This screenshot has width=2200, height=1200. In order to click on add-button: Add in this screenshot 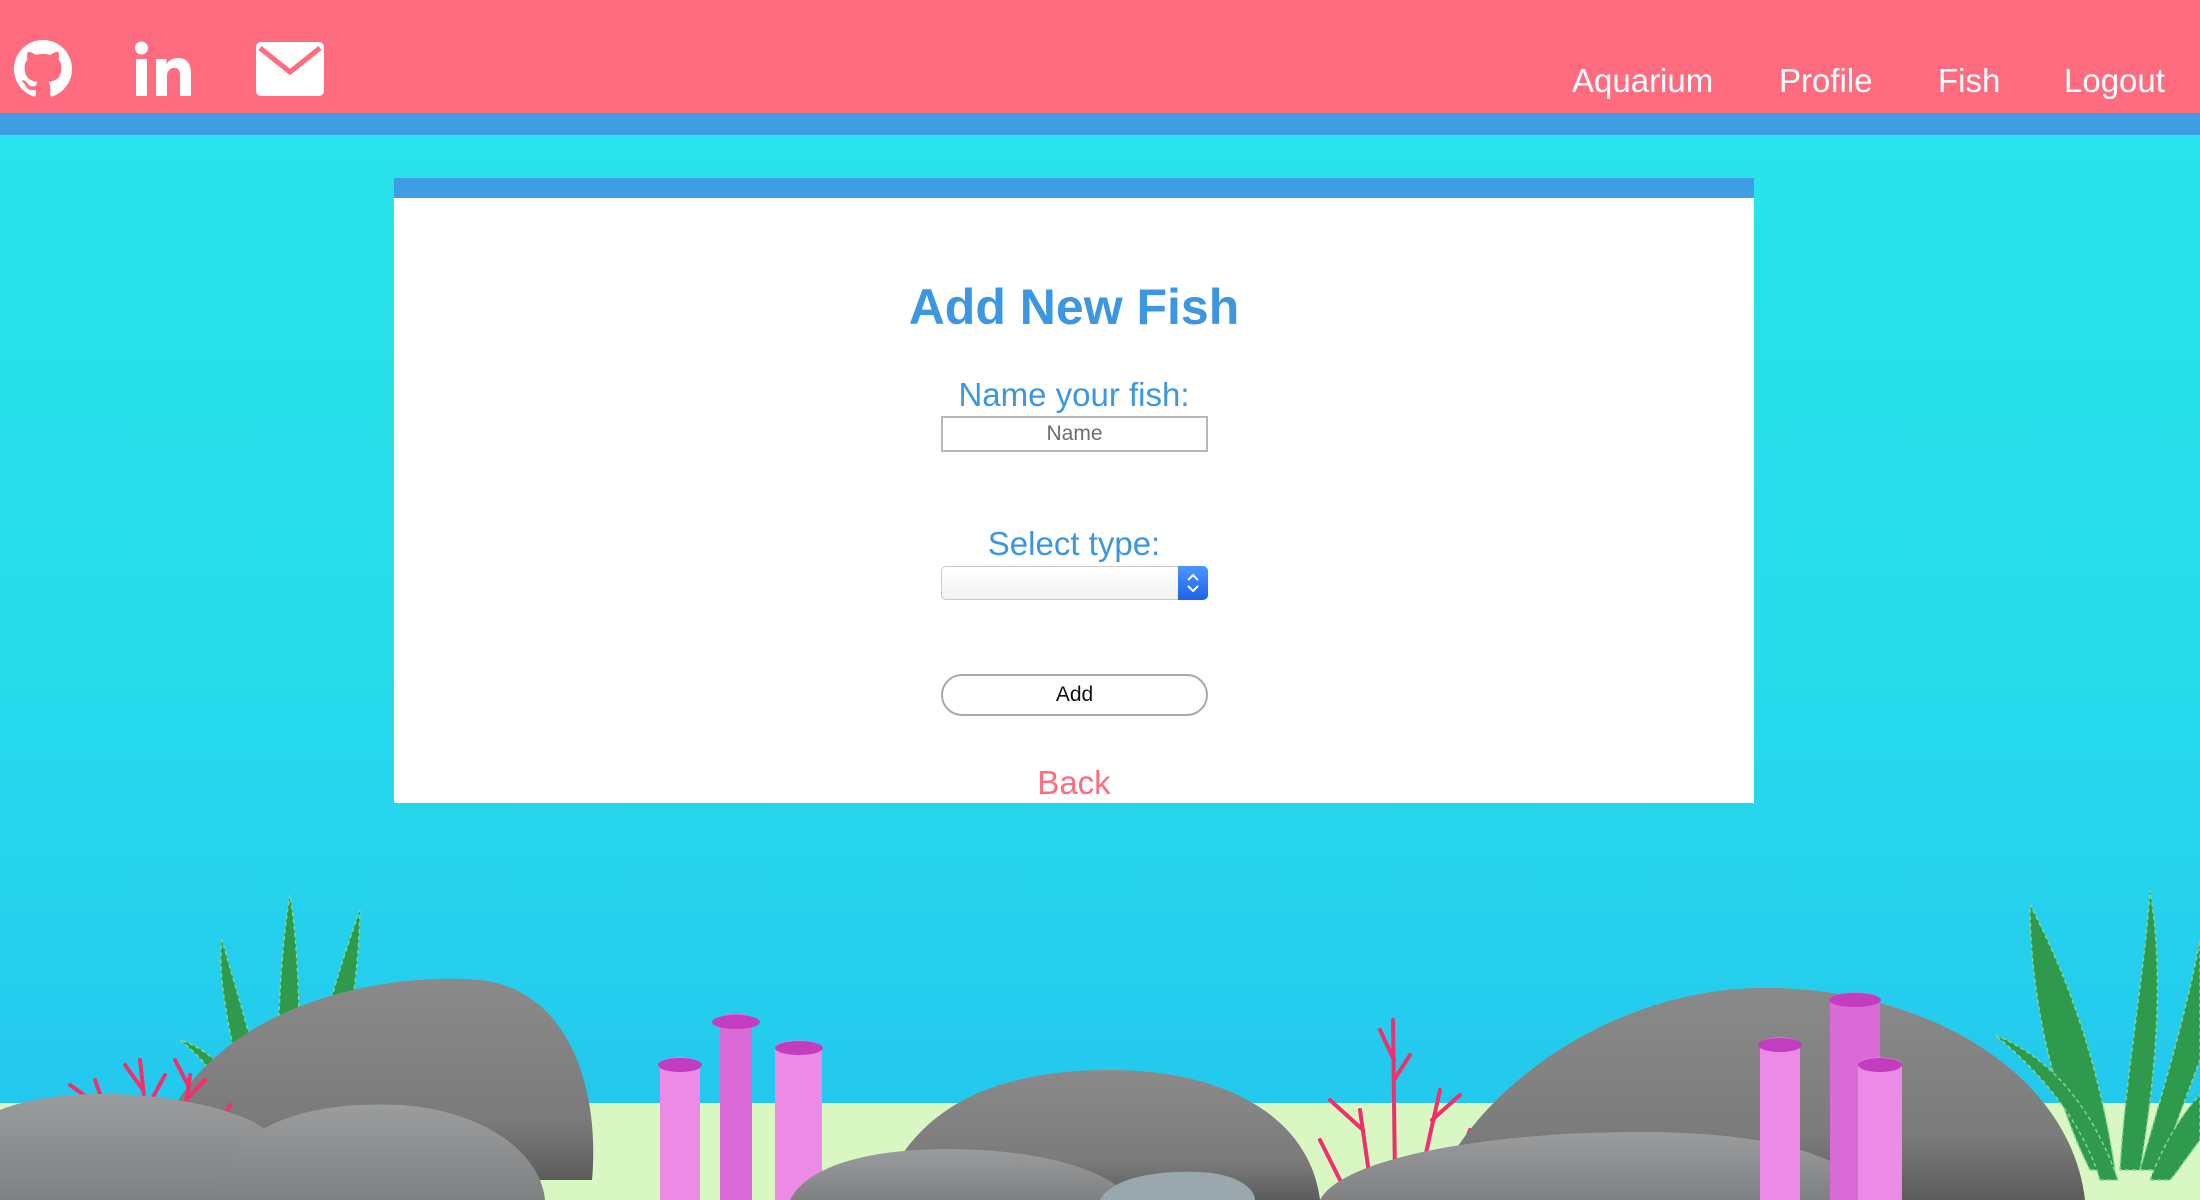, I will do `click(1074, 695)`.